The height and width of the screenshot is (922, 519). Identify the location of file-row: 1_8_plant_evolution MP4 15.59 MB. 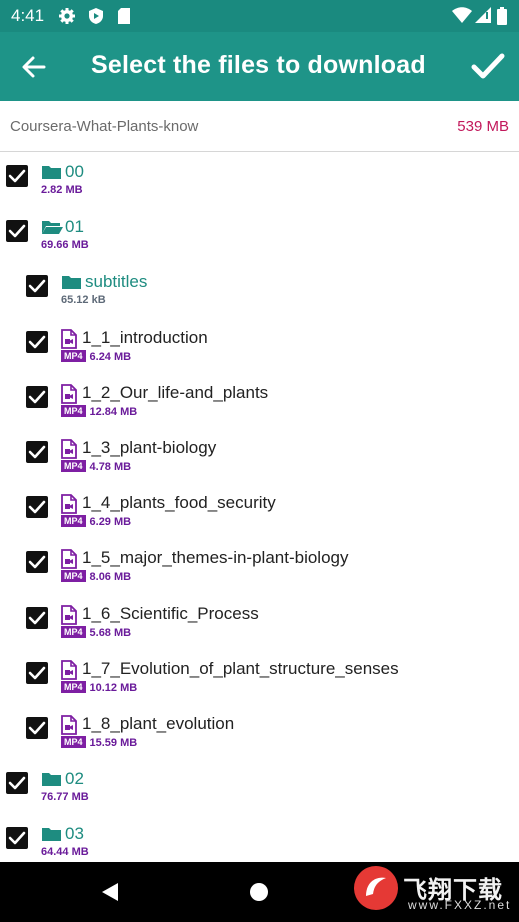
(259, 731).